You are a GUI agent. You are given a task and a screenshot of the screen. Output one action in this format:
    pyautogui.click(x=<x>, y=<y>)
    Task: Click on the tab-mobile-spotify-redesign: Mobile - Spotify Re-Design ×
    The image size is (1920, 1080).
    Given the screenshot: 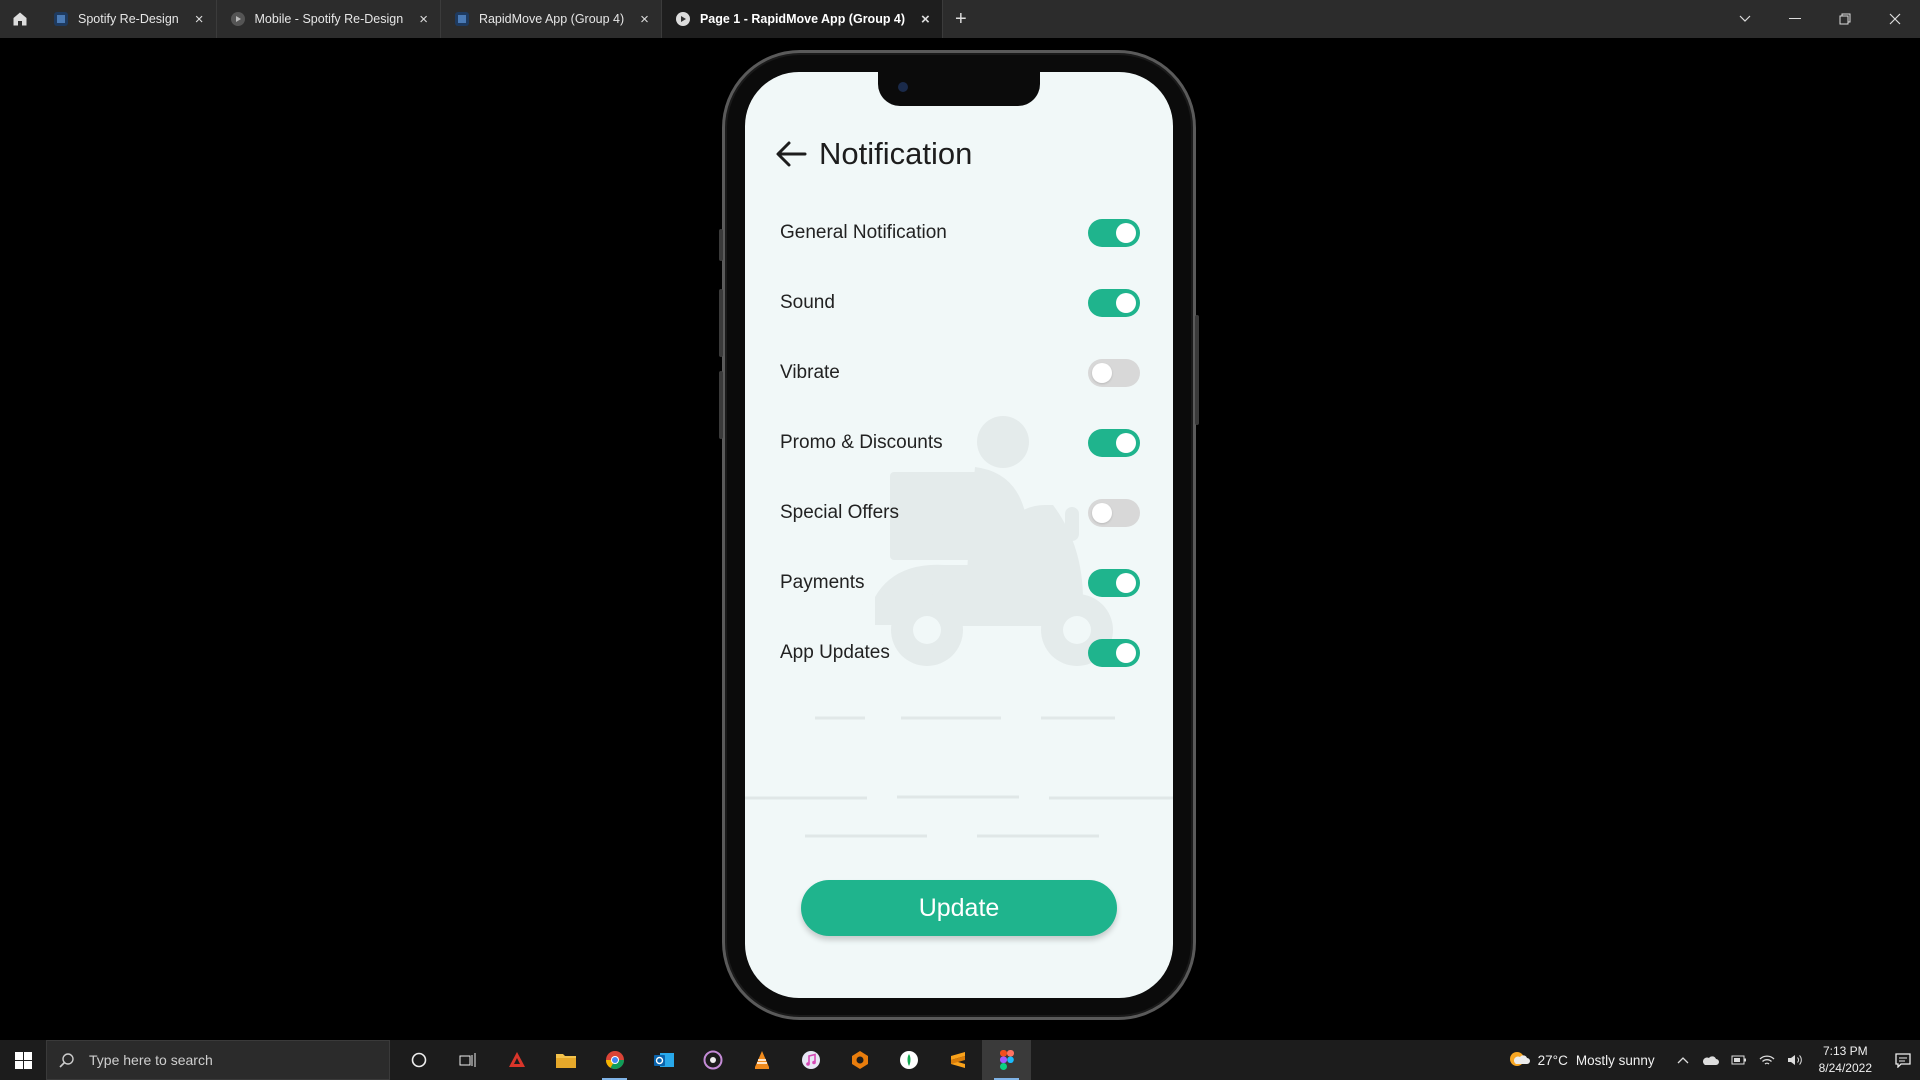 What is the action you would take?
    pyautogui.click(x=329, y=19)
    